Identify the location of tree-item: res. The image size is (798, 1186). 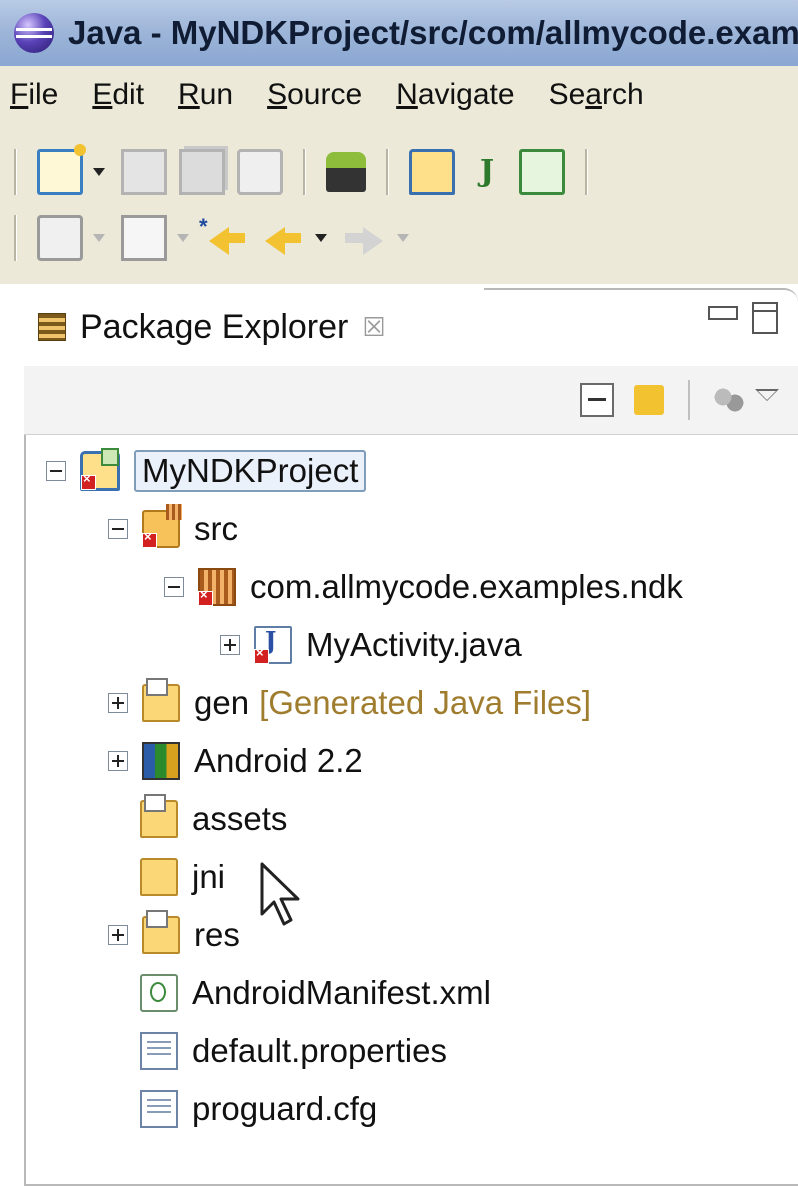
(174, 935).